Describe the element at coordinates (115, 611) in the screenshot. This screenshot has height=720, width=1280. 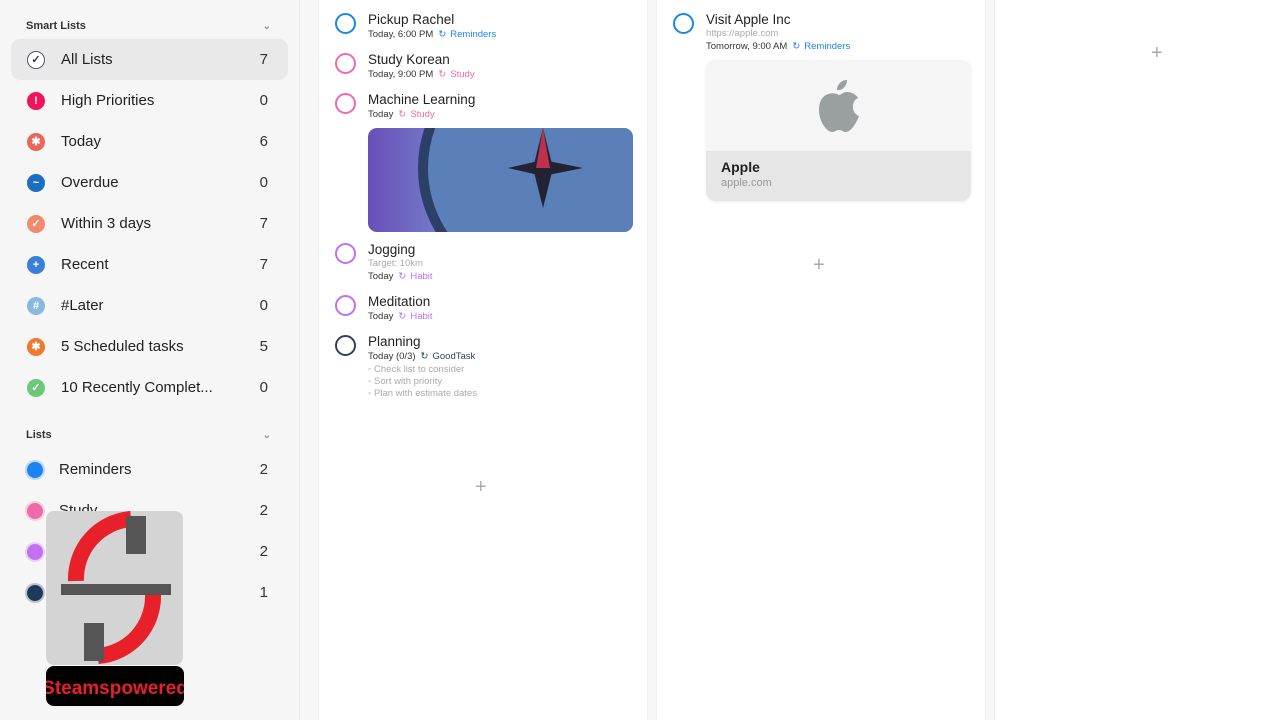
I see `watermark-logo: Steamspowered` at that location.